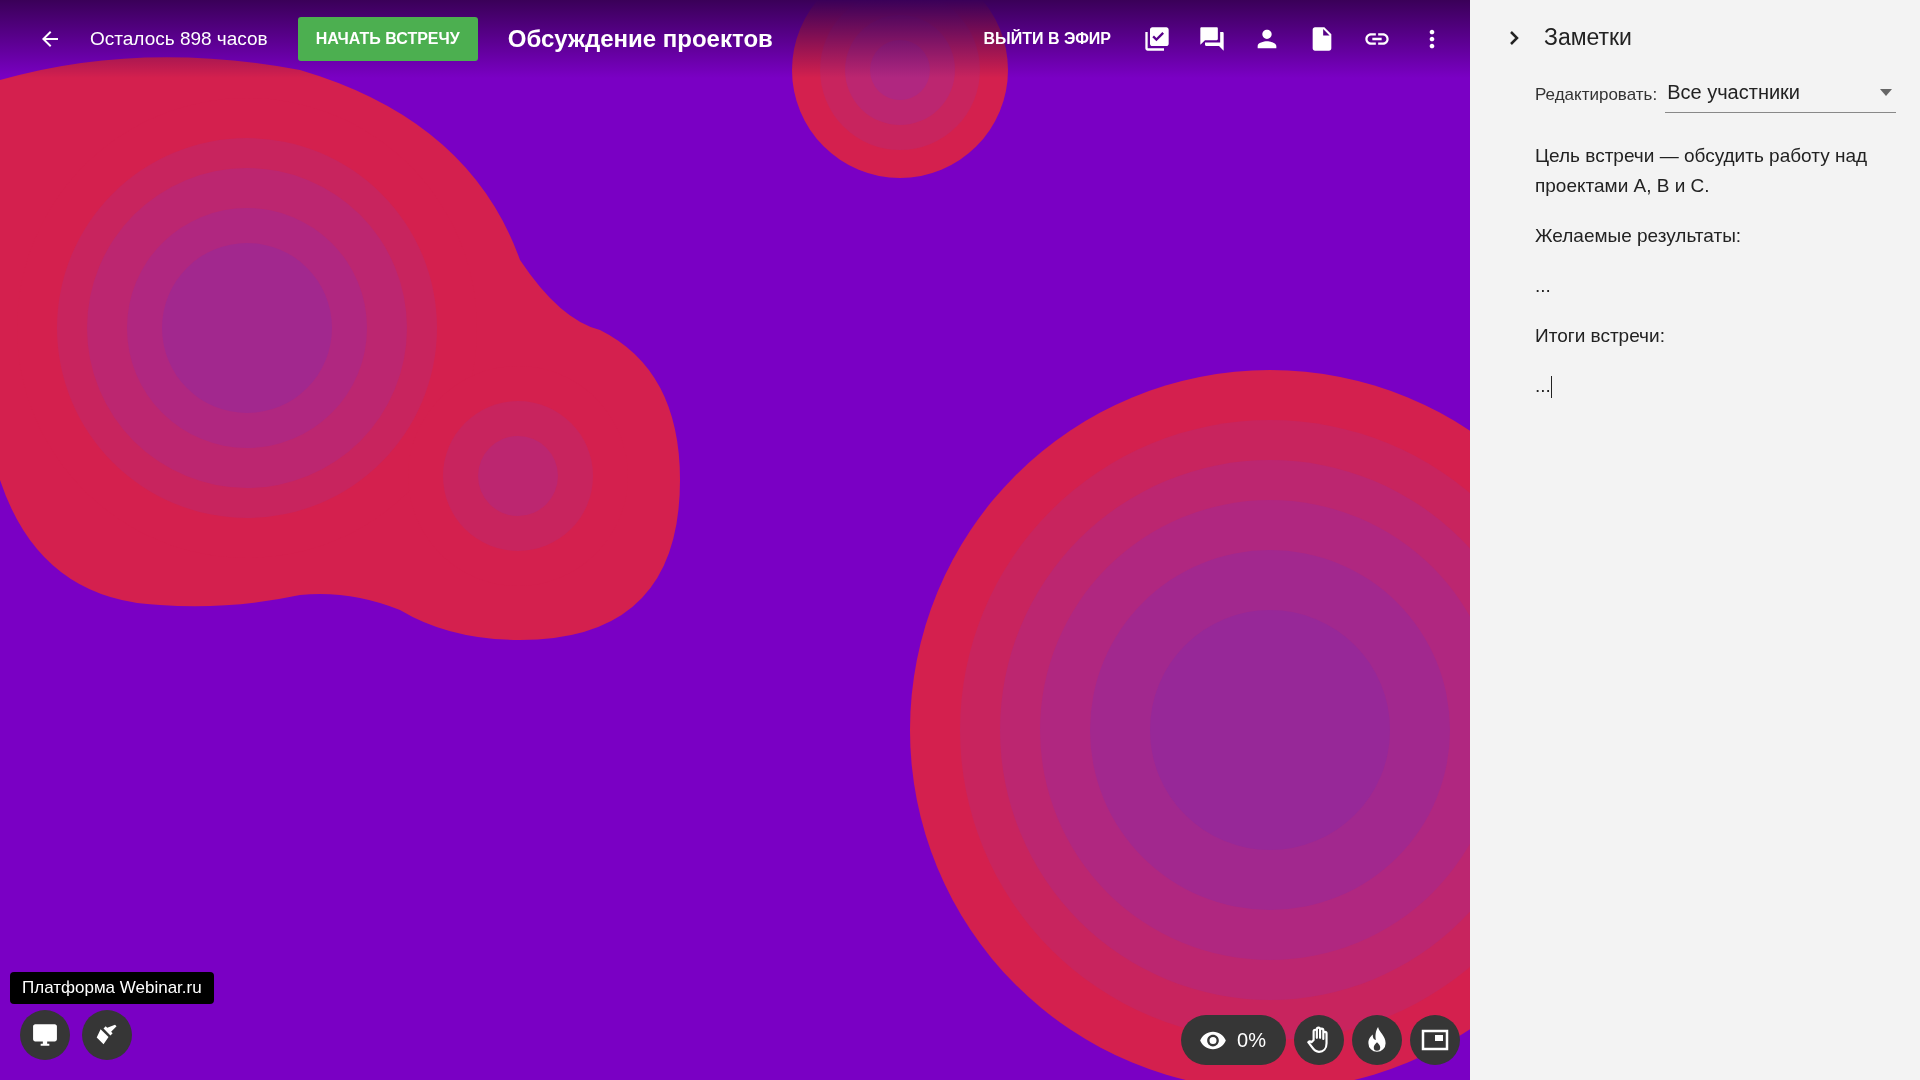 This screenshot has height=1080, width=1920. What do you see at coordinates (1588, 37) in the screenshot?
I see `notes-title: Заметки` at bounding box center [1588, 37].